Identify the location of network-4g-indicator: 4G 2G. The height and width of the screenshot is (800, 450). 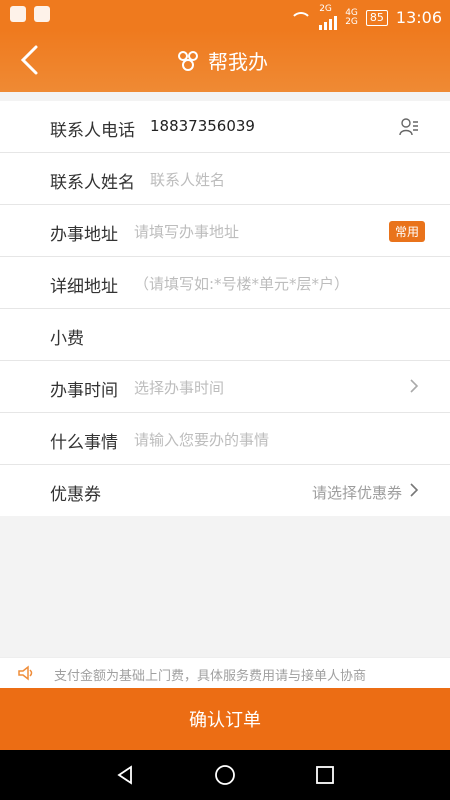
(351, 17).